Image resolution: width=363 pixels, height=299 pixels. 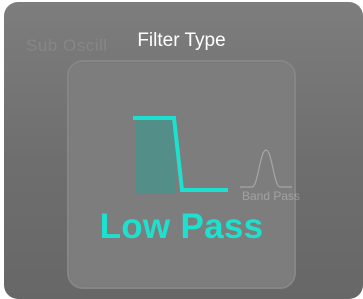 I want to click on low-pass-fill, so click(x=155, y=156).